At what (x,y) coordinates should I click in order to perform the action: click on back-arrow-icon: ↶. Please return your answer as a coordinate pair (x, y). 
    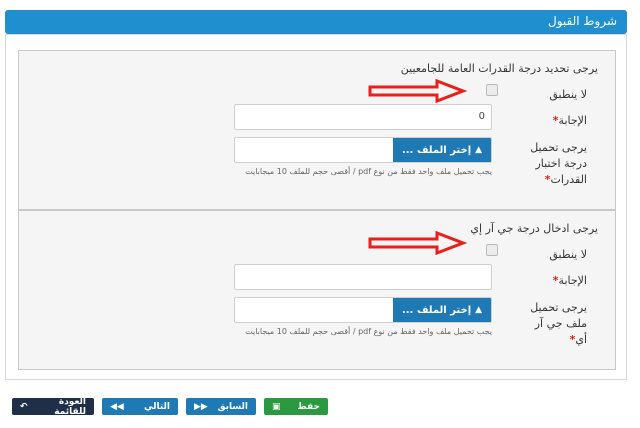
    Looking at the image, I should click on (24, 406).